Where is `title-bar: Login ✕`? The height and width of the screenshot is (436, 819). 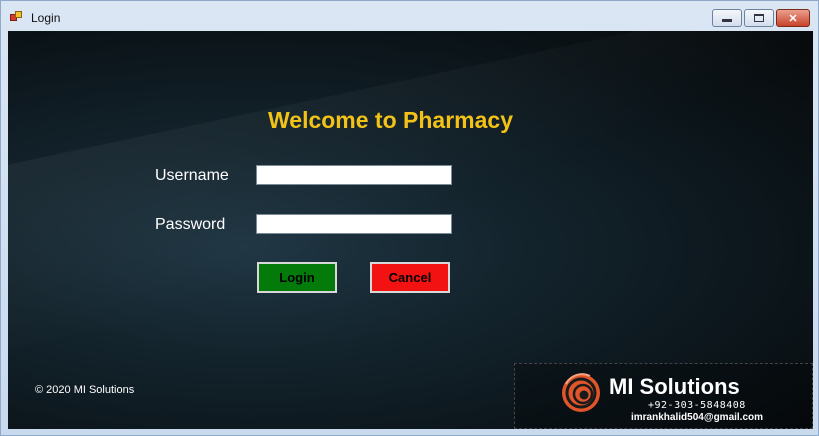 title-bar: Login ✕ is located at coordinates (409, 16).